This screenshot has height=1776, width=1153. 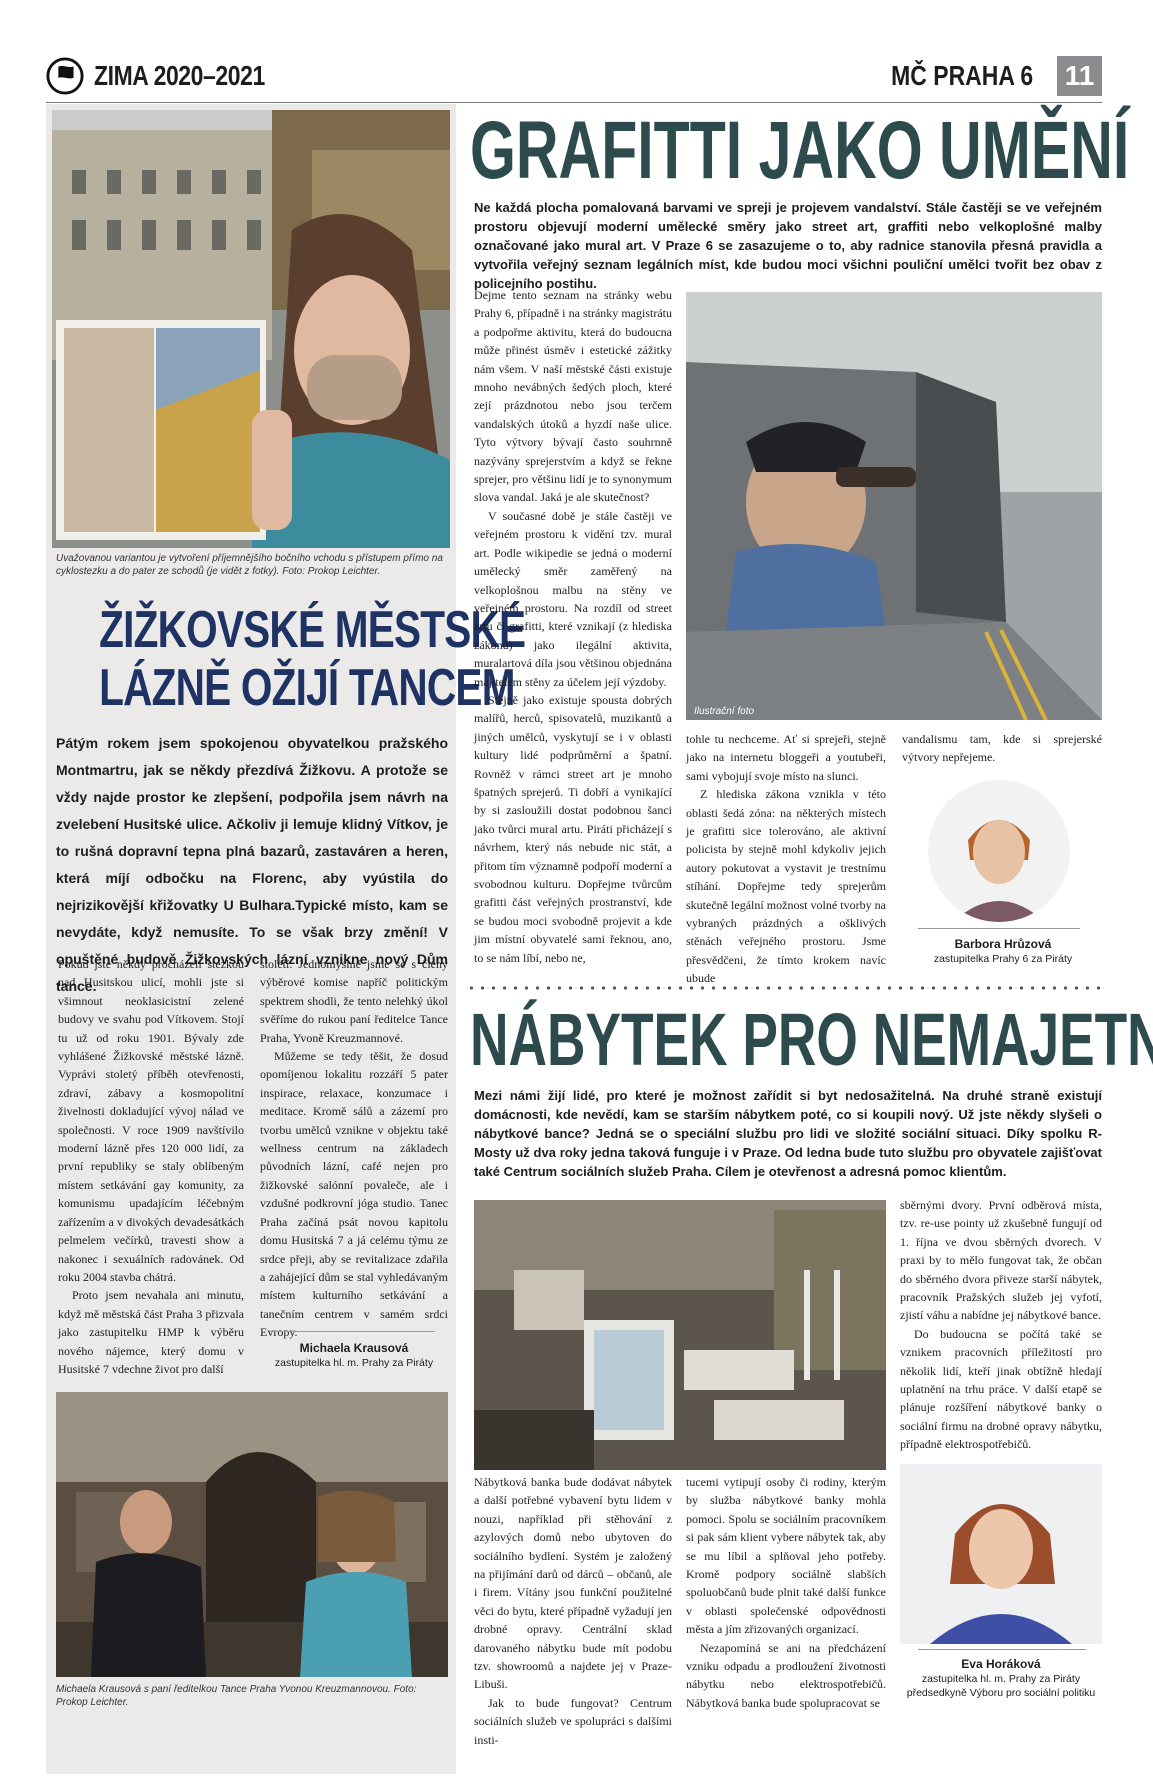 I want to click on left-headline: ŽIŽKOVSKÉ MĚSTSKÉ LÁZNĚ OŽIJÍ TANCEM, so click(x=312, y=659).